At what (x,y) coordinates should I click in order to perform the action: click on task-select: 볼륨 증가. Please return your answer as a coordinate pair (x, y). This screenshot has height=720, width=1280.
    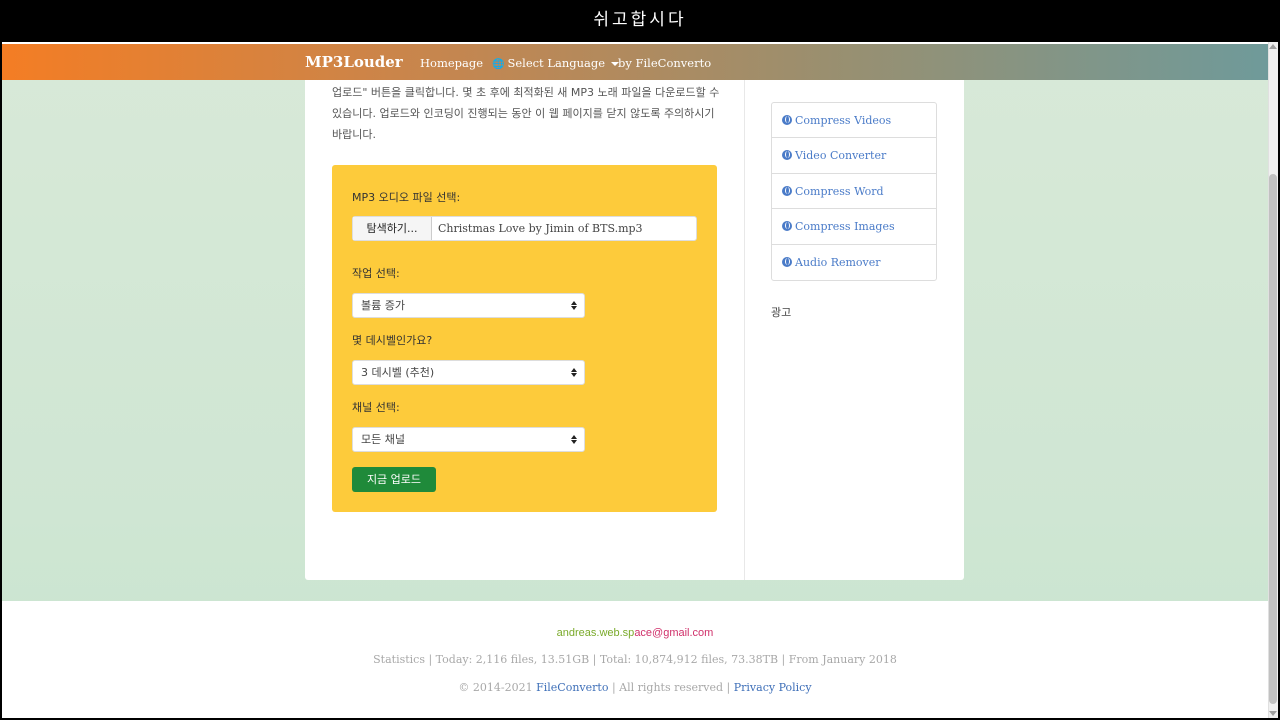
    Looking at the image, I should click on (468, 305).